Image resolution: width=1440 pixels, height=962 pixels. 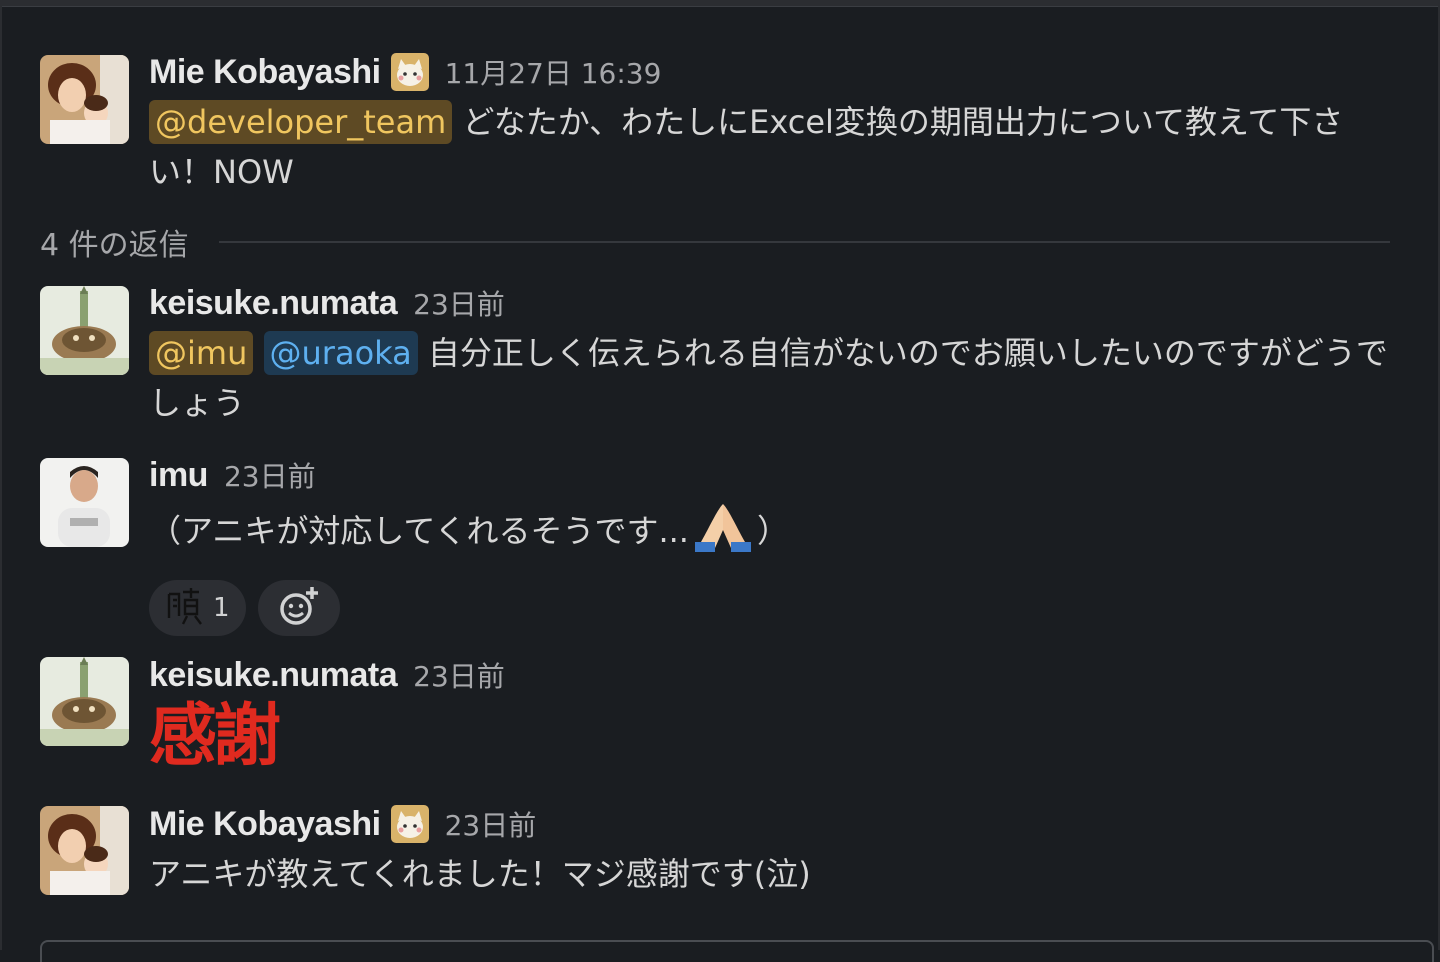 What do you see at coordinates (340, 353) in the screenshot?
I see `mention-uraoka: @uraoka` at bounding box center [340, 353].